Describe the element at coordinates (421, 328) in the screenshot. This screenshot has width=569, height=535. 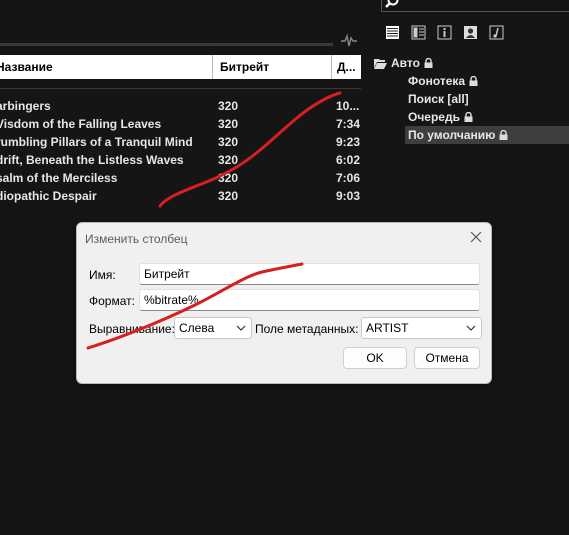
I see `metadata-select: ARTIST` at that location.